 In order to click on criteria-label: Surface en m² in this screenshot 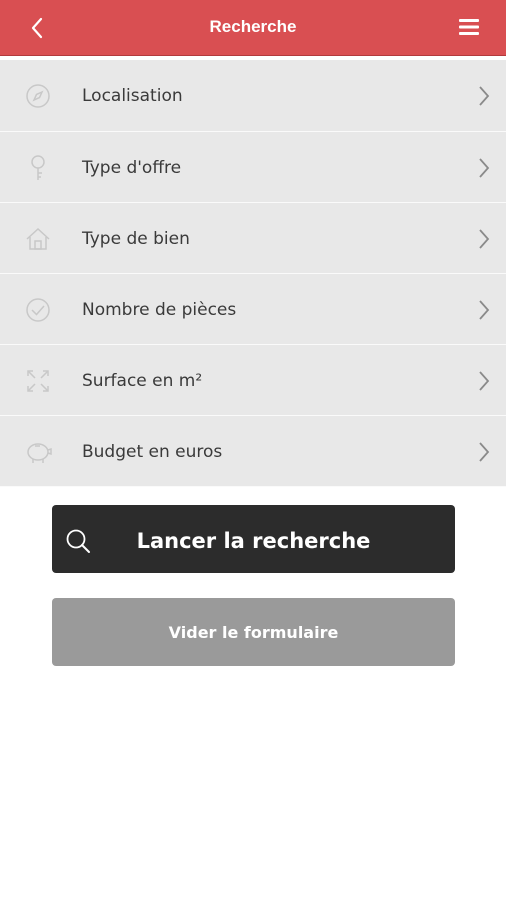, I will do `click(142, 381)`.